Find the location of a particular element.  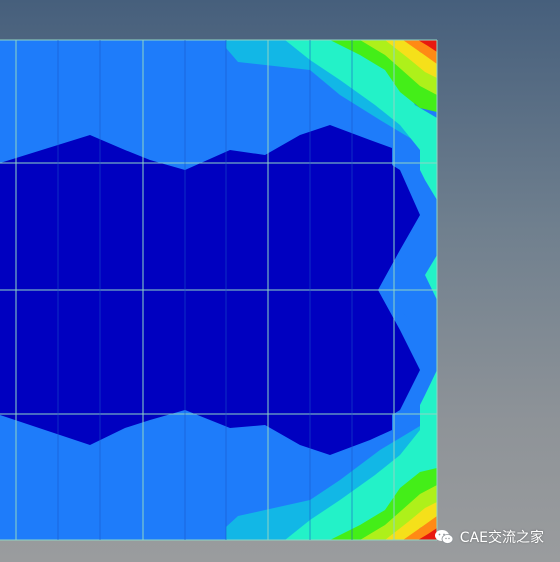

wechat-icon is located at coordinates (444, 537).